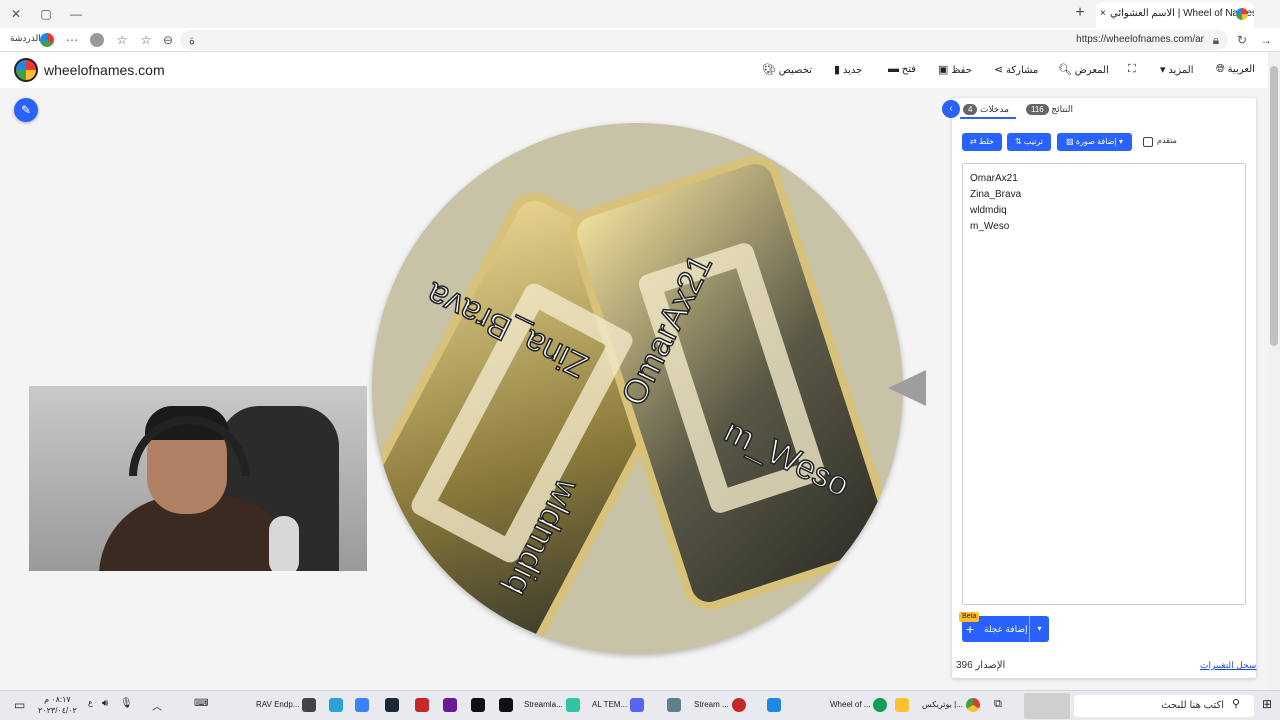  What do you see at coordinates (1274, 206) in the screenshot?
I see `scrollbar-thumb` at bounding box center [1274, 206].